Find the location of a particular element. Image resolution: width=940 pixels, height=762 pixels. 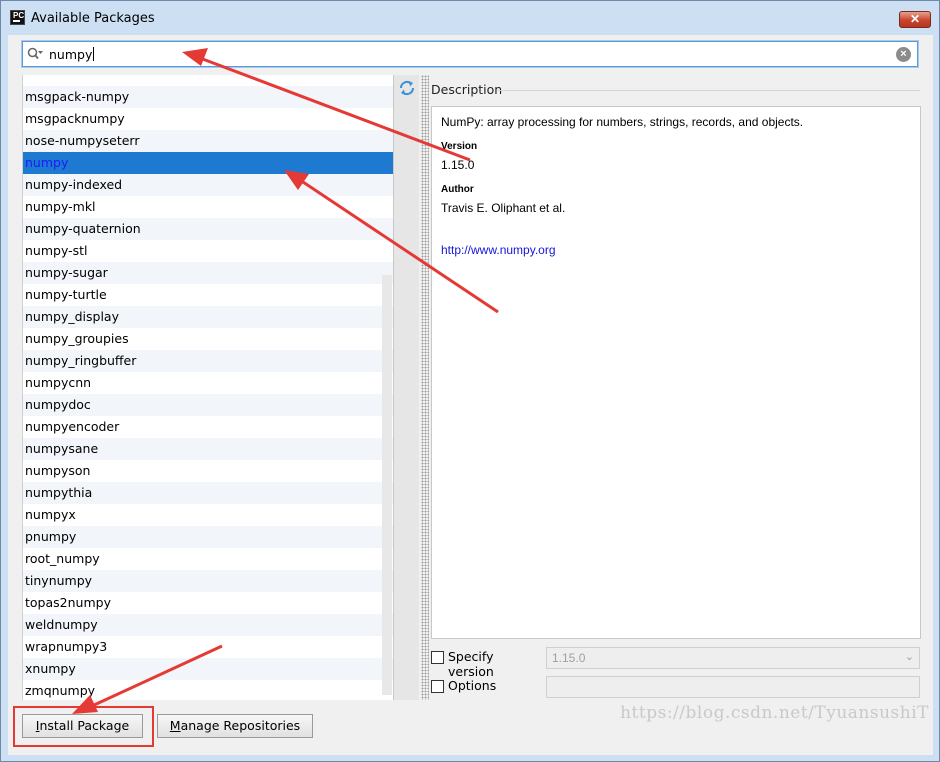

search-icon is located at coordinates (35, 53).